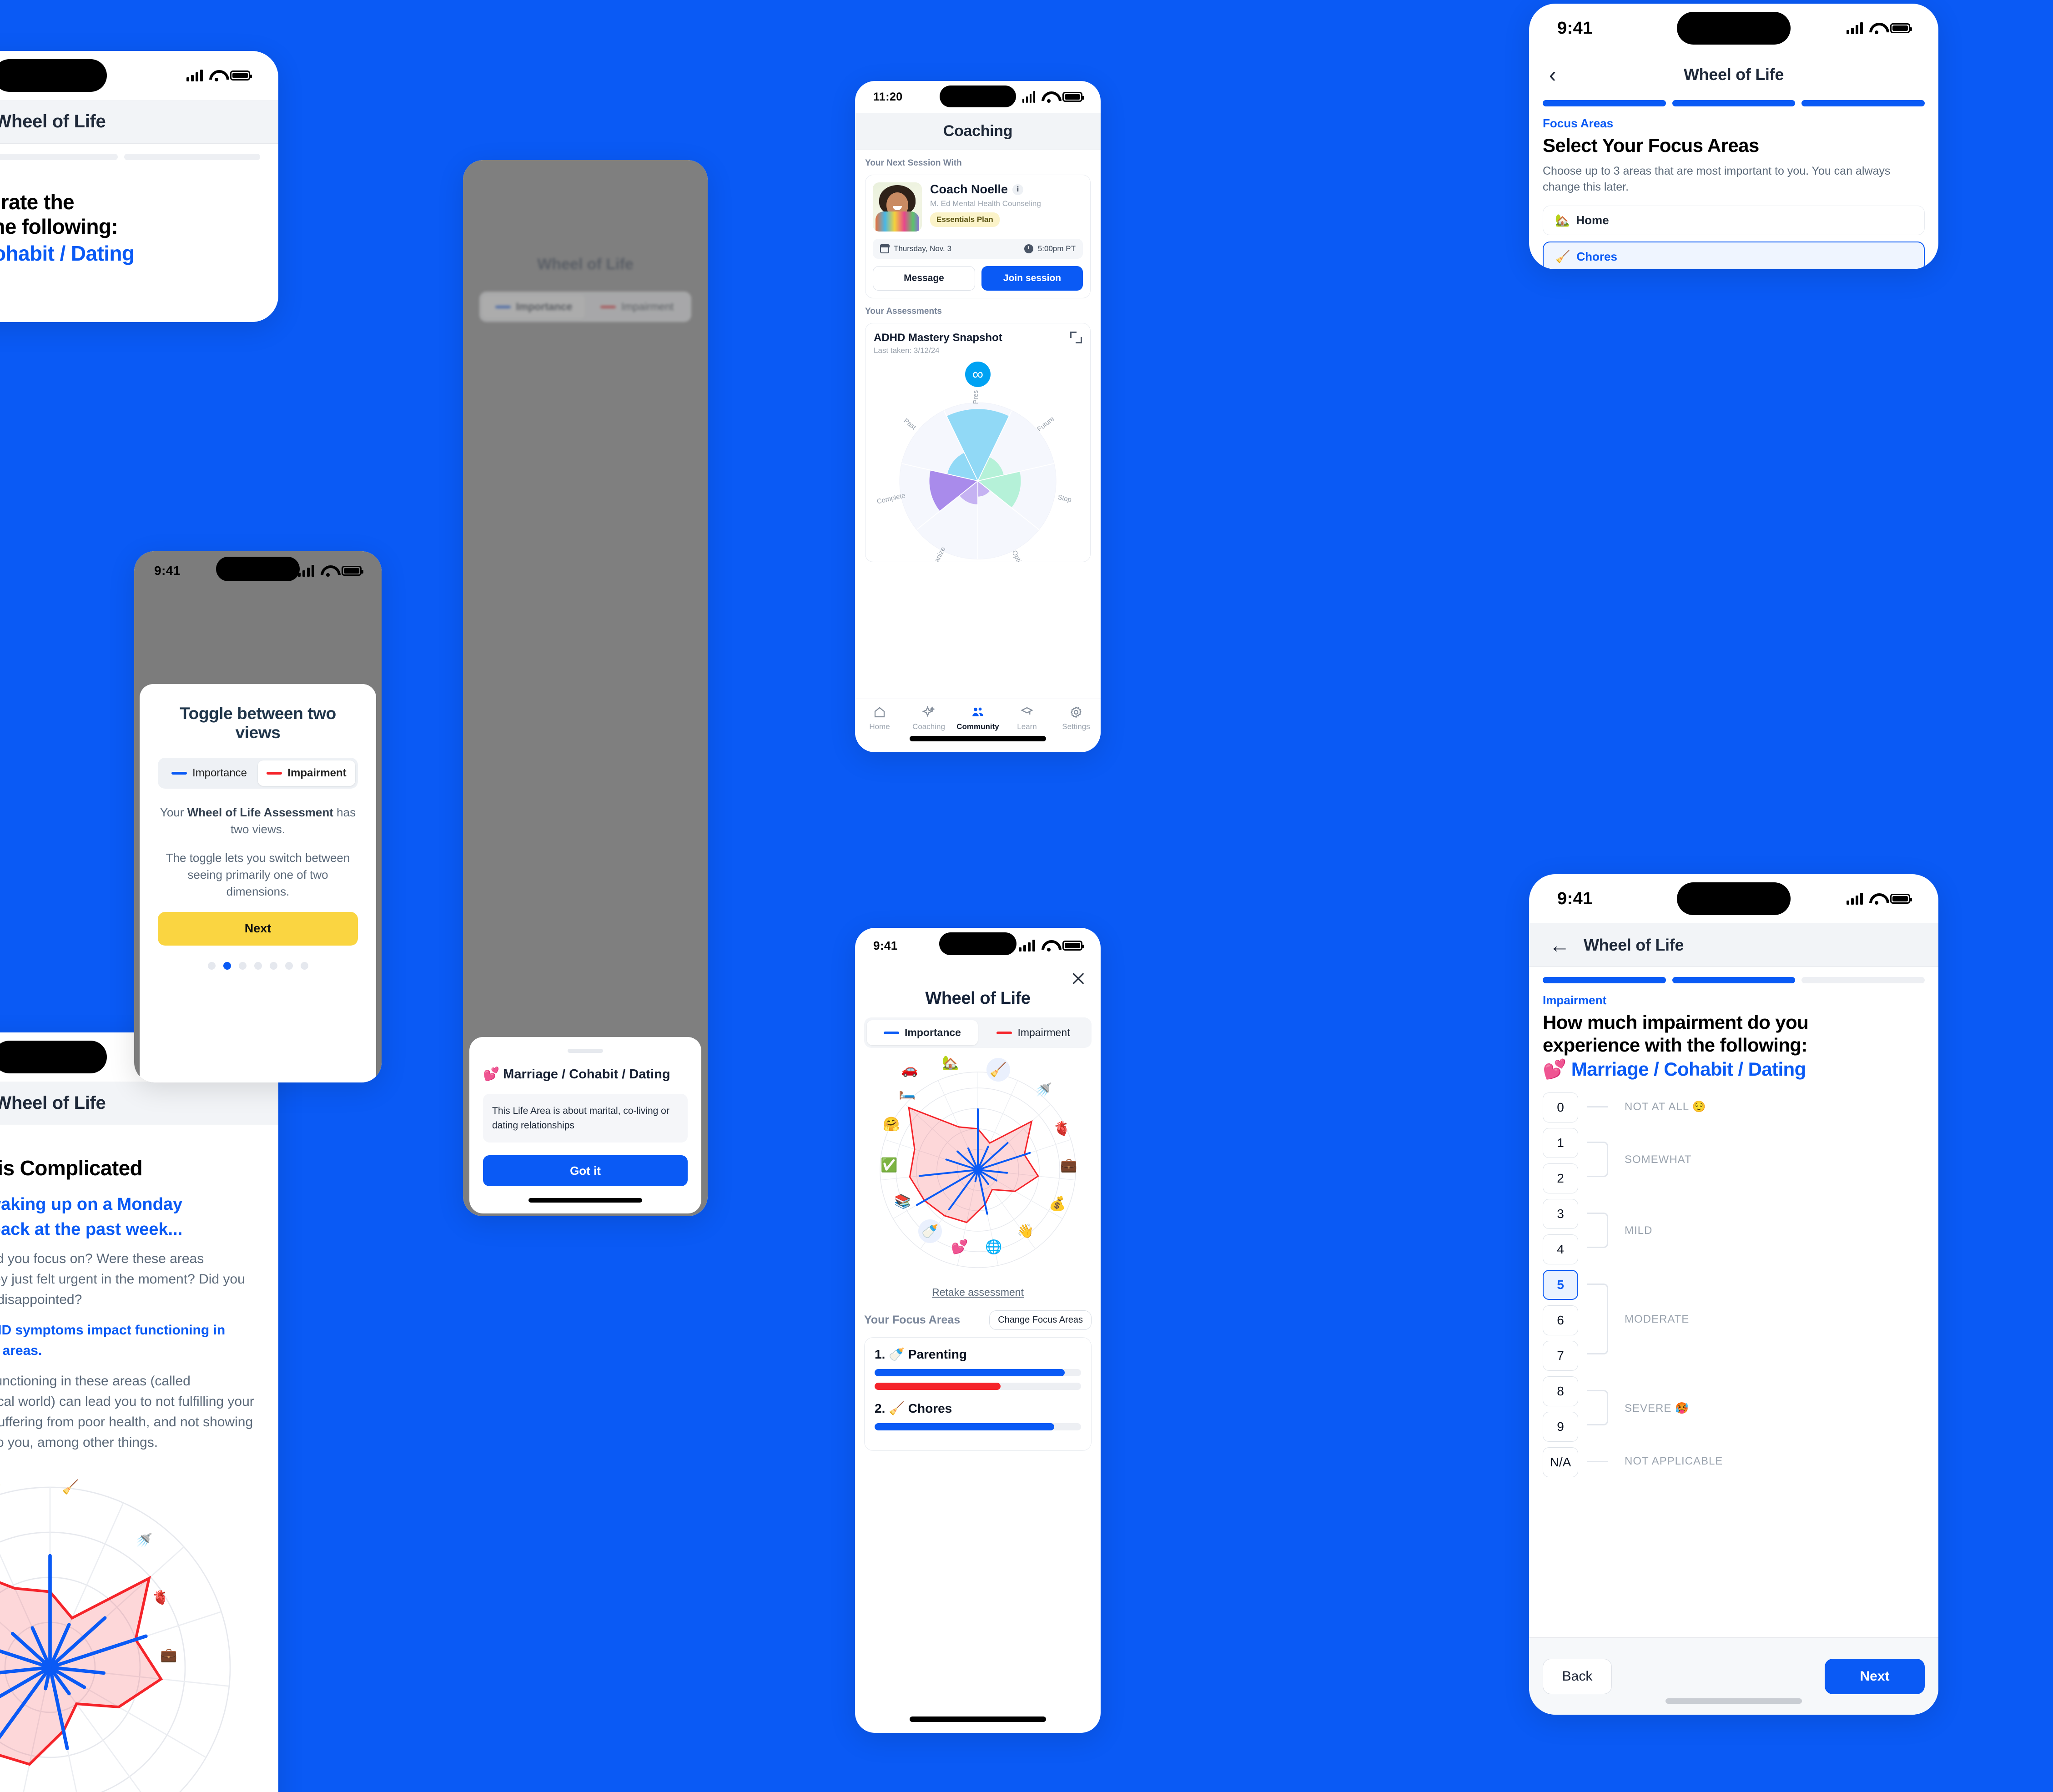  What do you see at coordinates (885, 945) in the screenshot?
I see `status-time: 9:41` at bounding box center [885, 945].